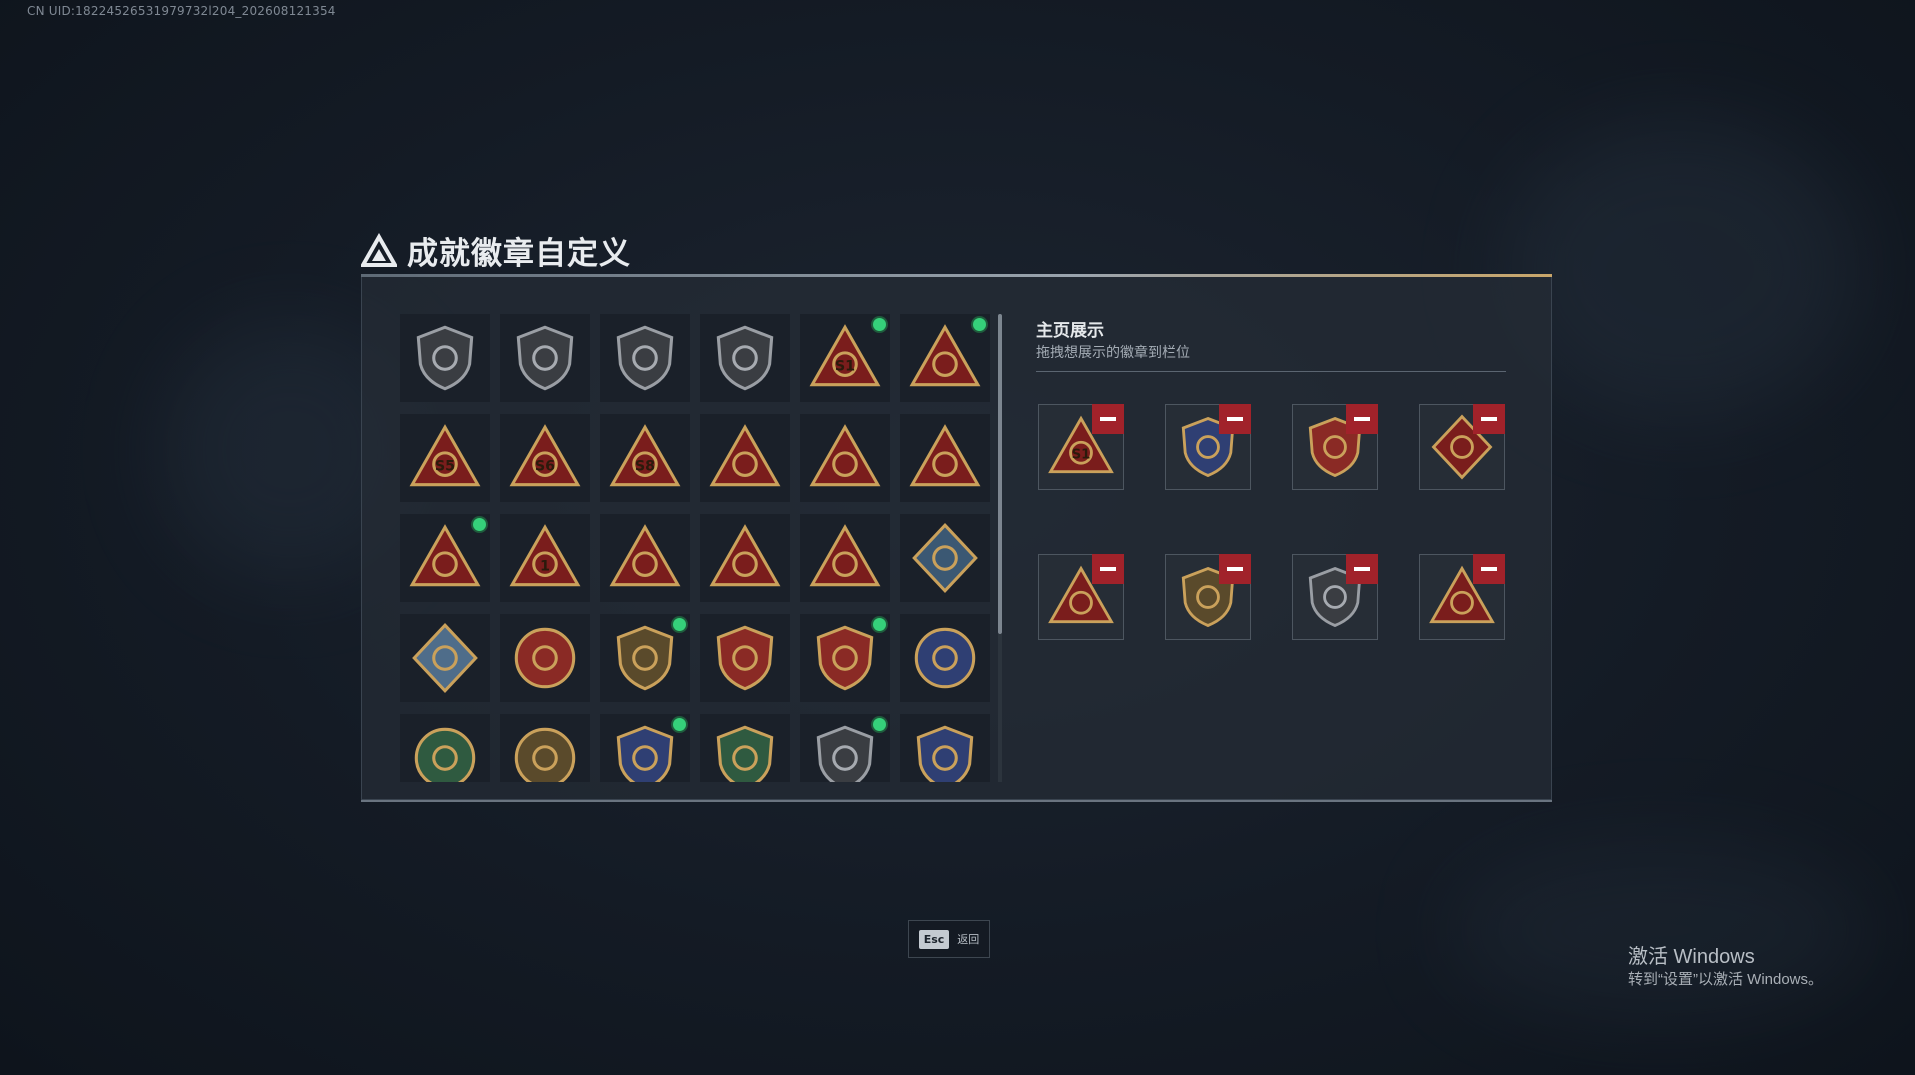  What do you see at coordinates (519, 254) in the screenshot?
I see `page-title: 成就徽章自定义` at bounding box center [519, 254].